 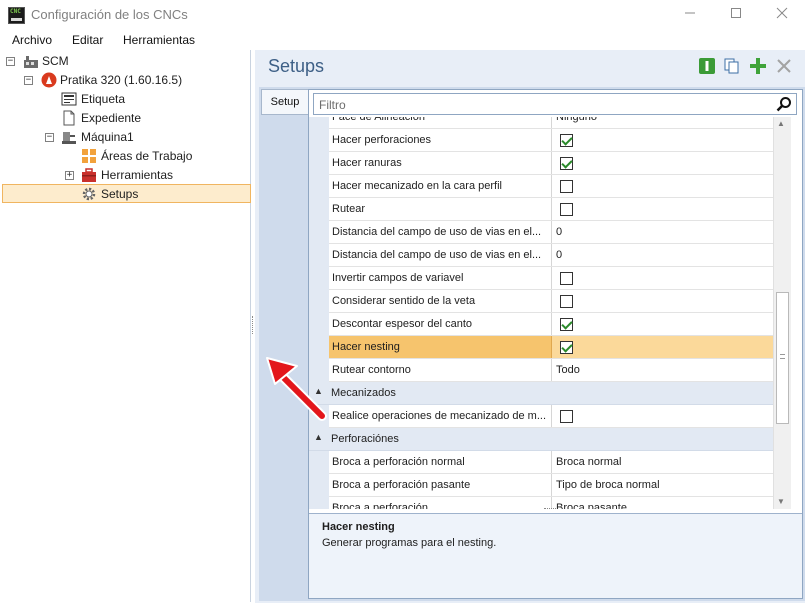 I want to click on scroll-down-icon: ▼, so click(x=781, y=501).